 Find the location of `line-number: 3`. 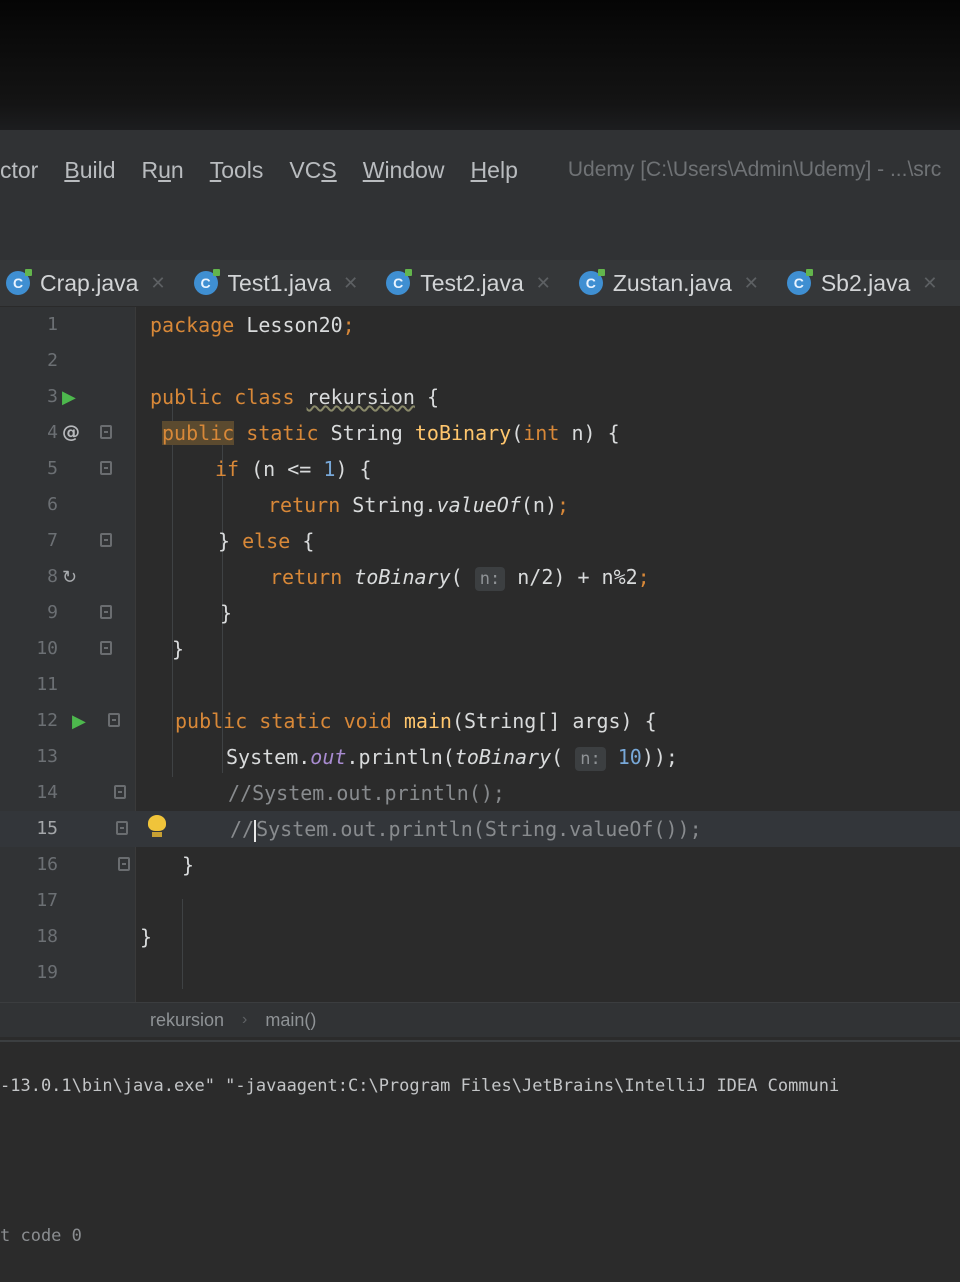

line-number: 3 is located at coordinates (52, 396).